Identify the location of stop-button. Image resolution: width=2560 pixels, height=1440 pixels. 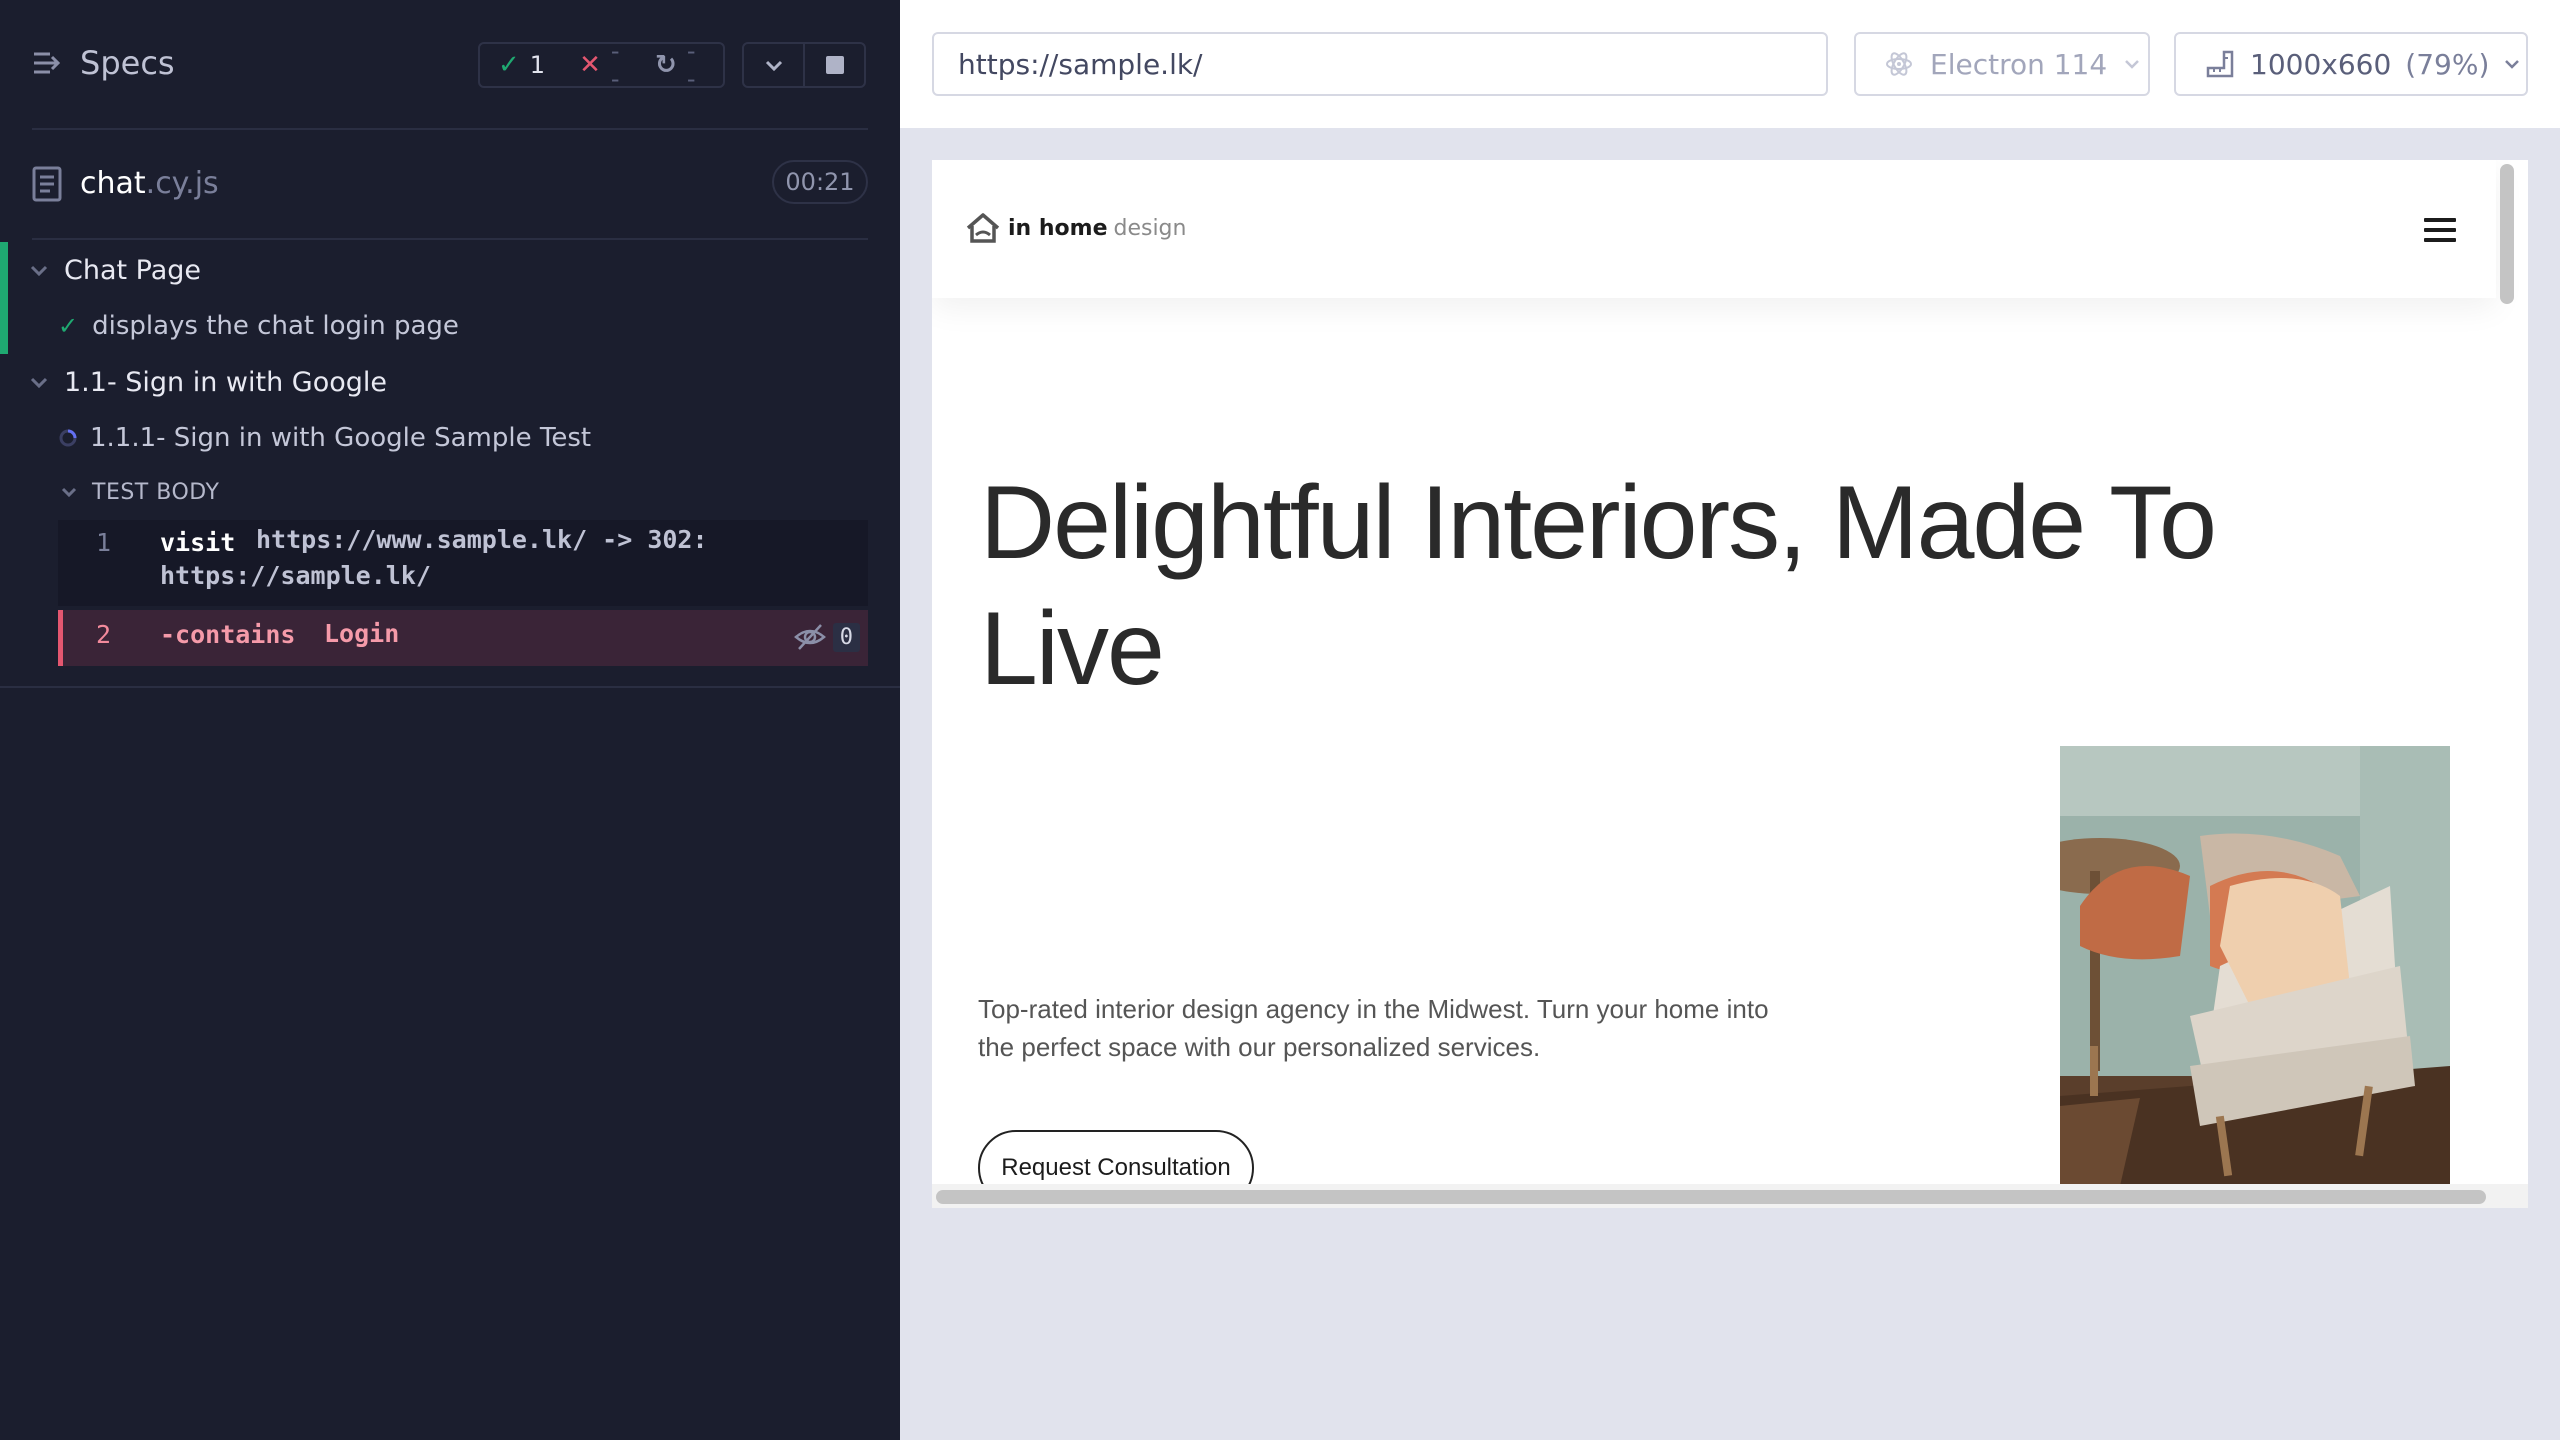
(833, 65).